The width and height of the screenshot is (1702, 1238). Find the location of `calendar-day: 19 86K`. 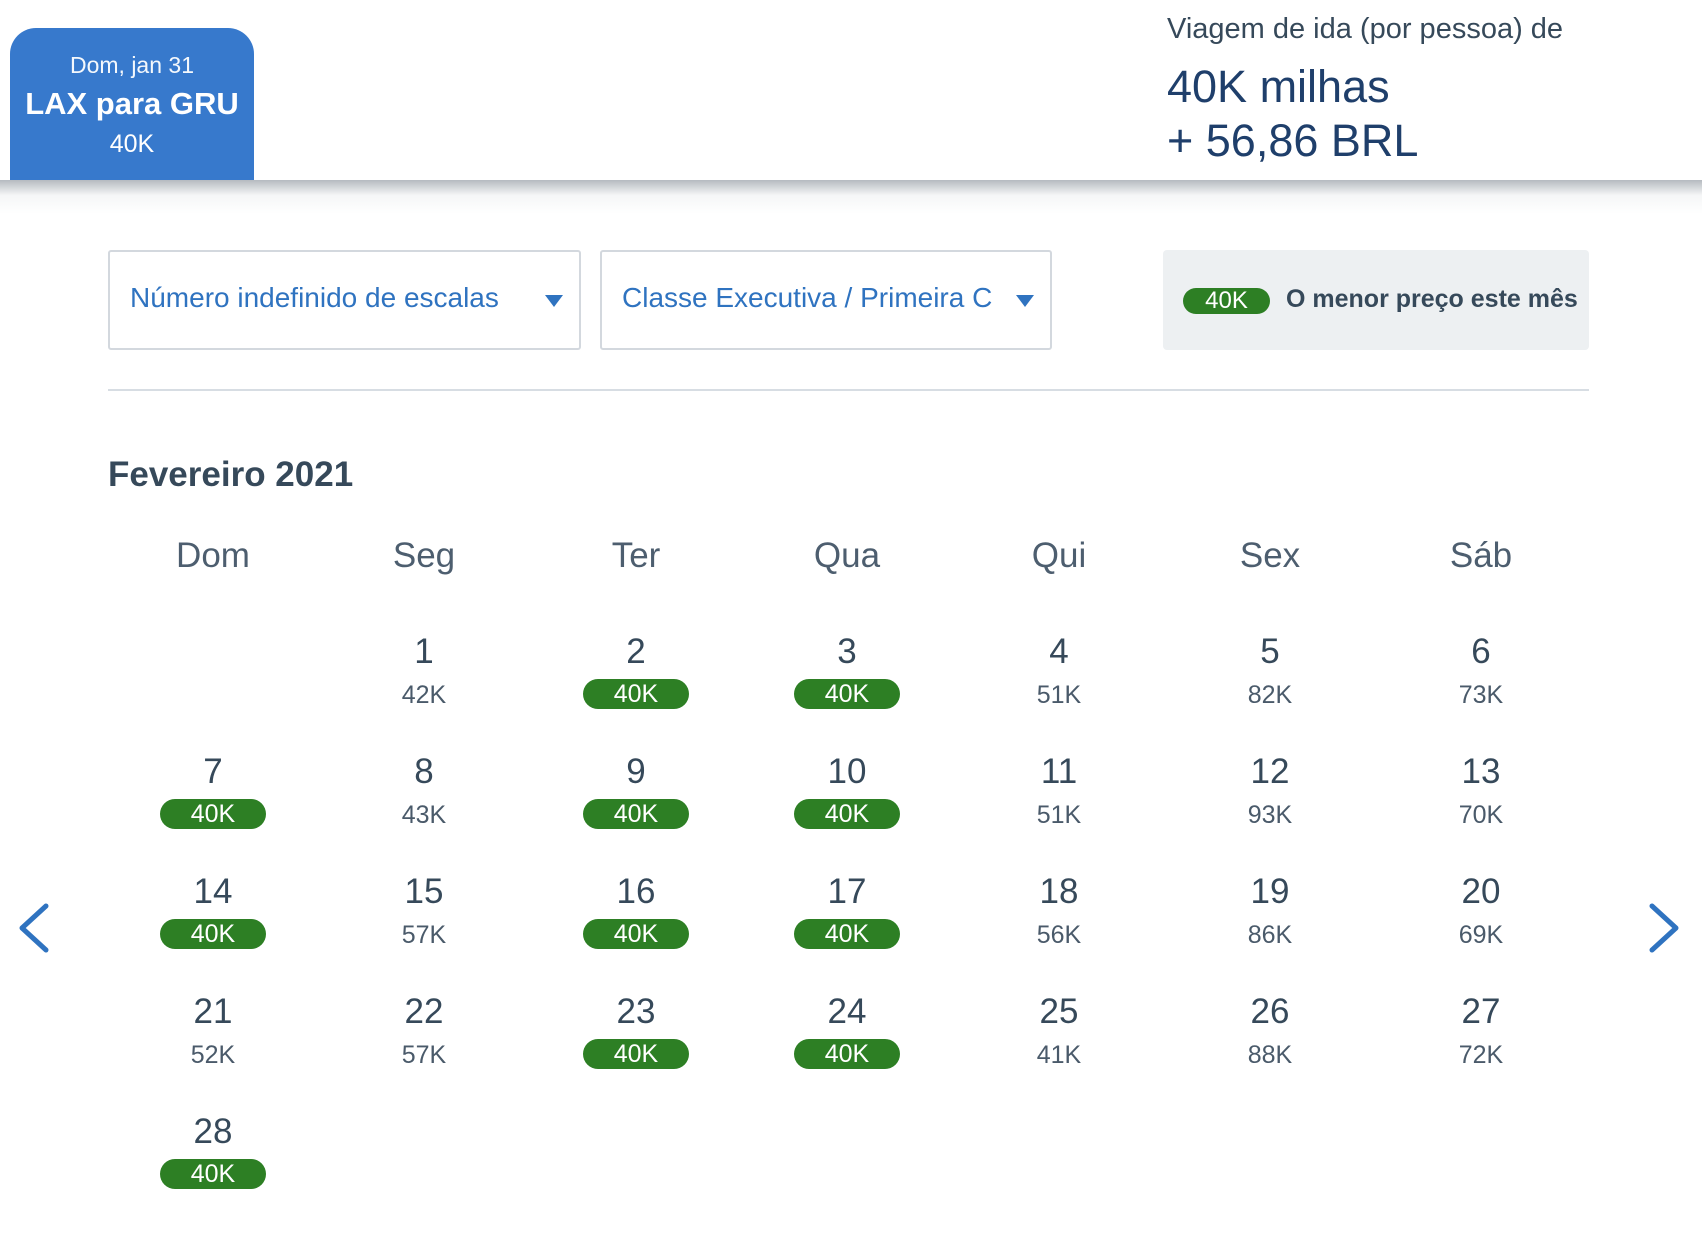

calendar-day: 19 86K is located at coordinates (1270, 922).